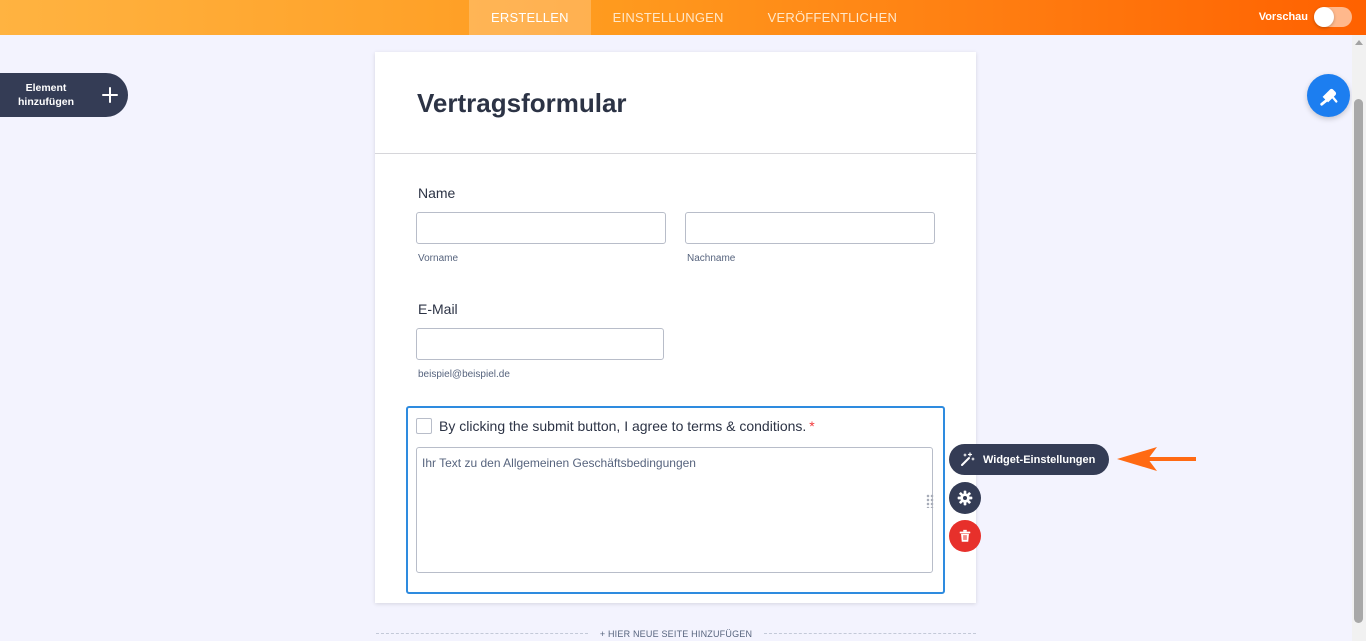 The image size is (1366, 641). What do you see at coordinates (676, 634) in the screenshot?
I see `add-new-page-link: + HIER NEUE SEITE HINZUFÜGEN` at bounding box center [676, 634].